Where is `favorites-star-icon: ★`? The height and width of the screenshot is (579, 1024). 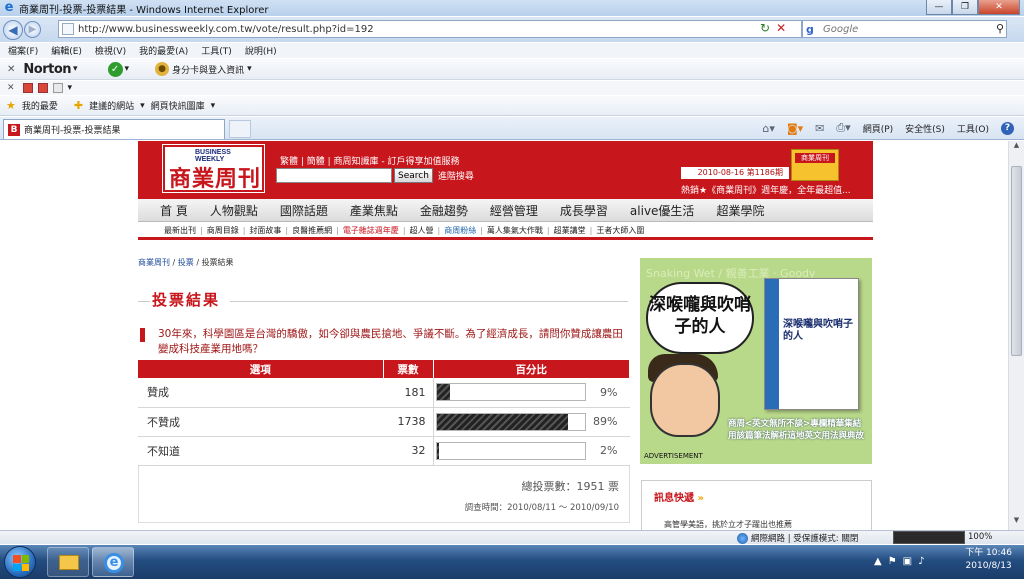
favorites-star-icon: ★ is located at coordinates (11, 105).